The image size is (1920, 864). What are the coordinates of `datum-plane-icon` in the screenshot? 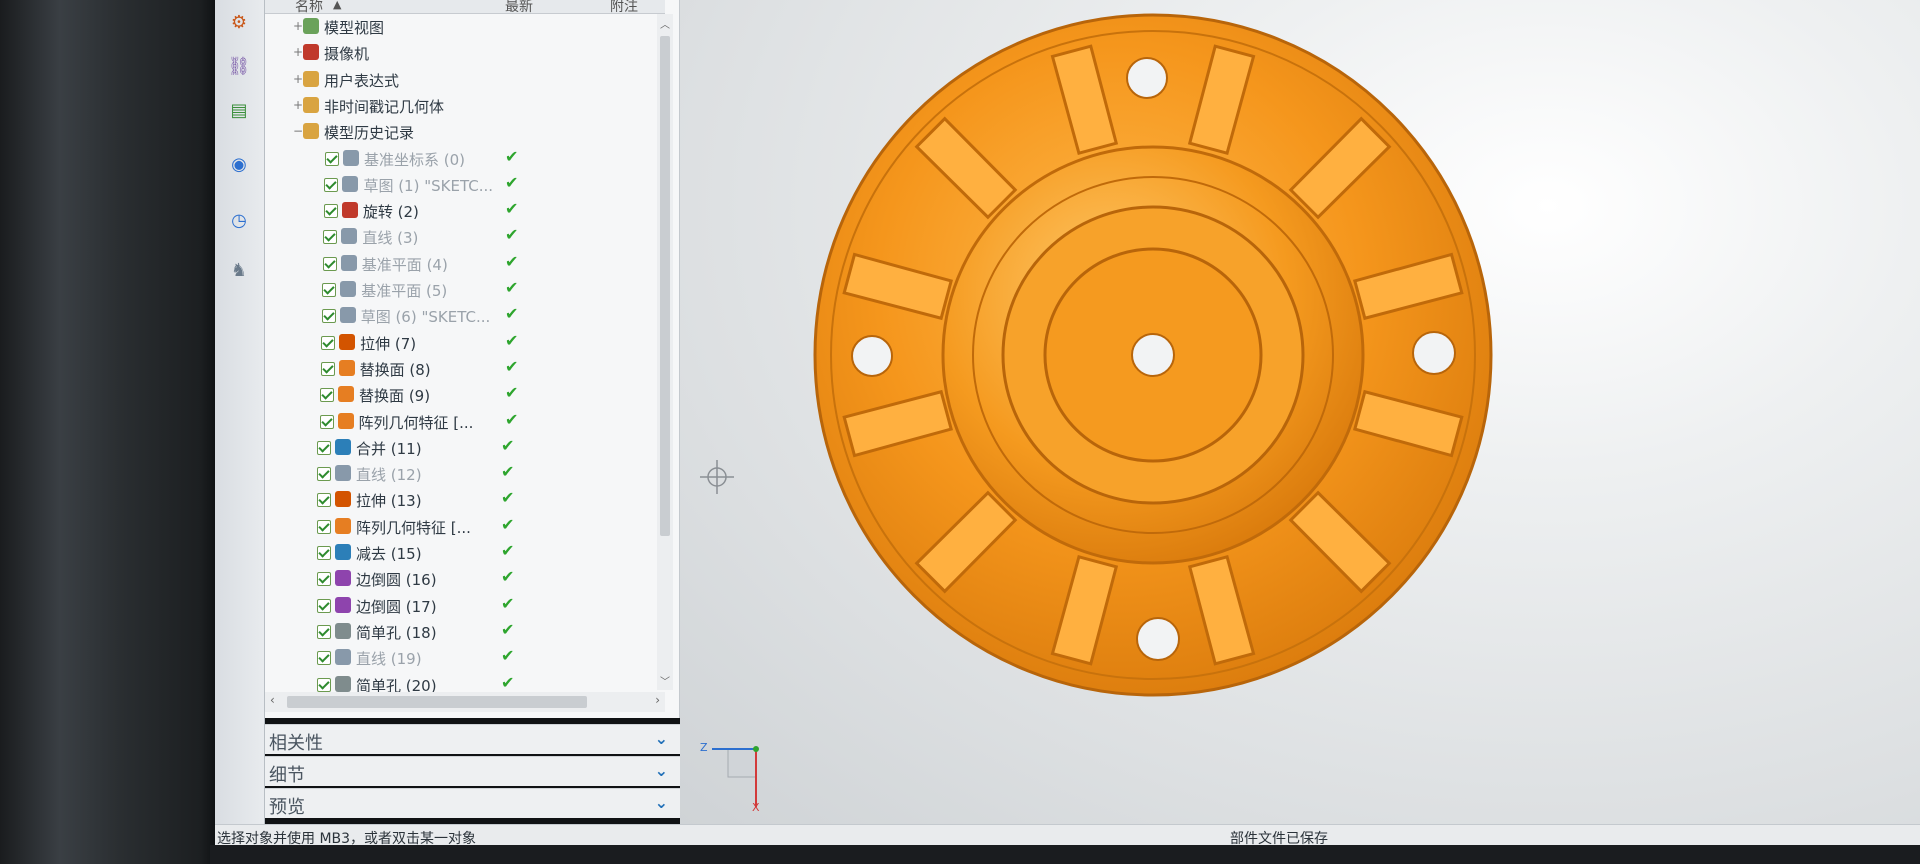 It's located at (348, 289).